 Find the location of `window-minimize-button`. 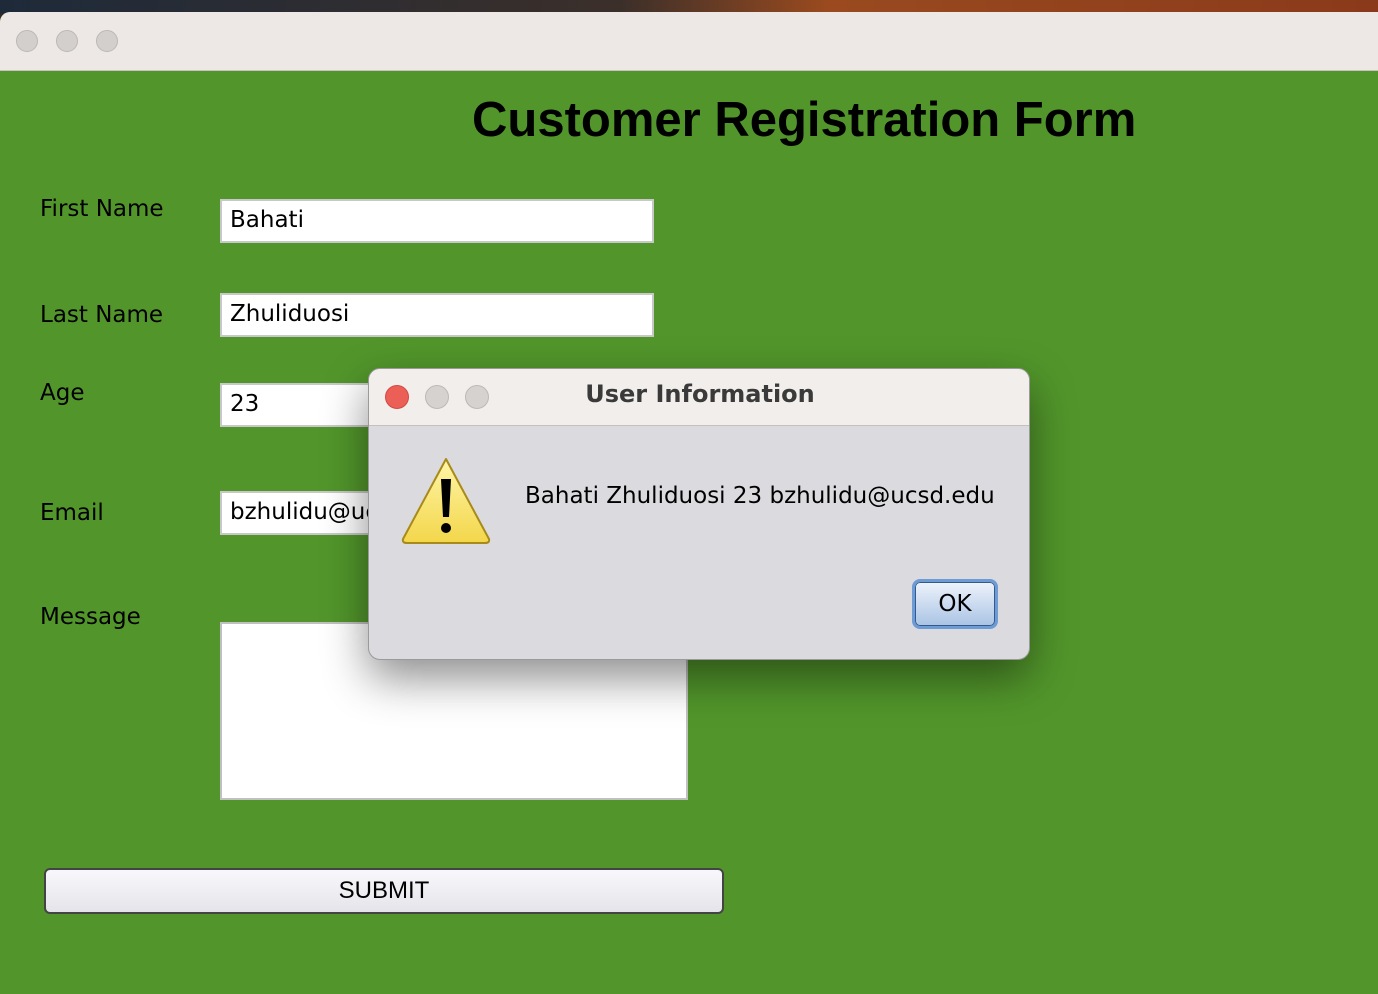

window-minimize-button is located at coordinates (67, 41).